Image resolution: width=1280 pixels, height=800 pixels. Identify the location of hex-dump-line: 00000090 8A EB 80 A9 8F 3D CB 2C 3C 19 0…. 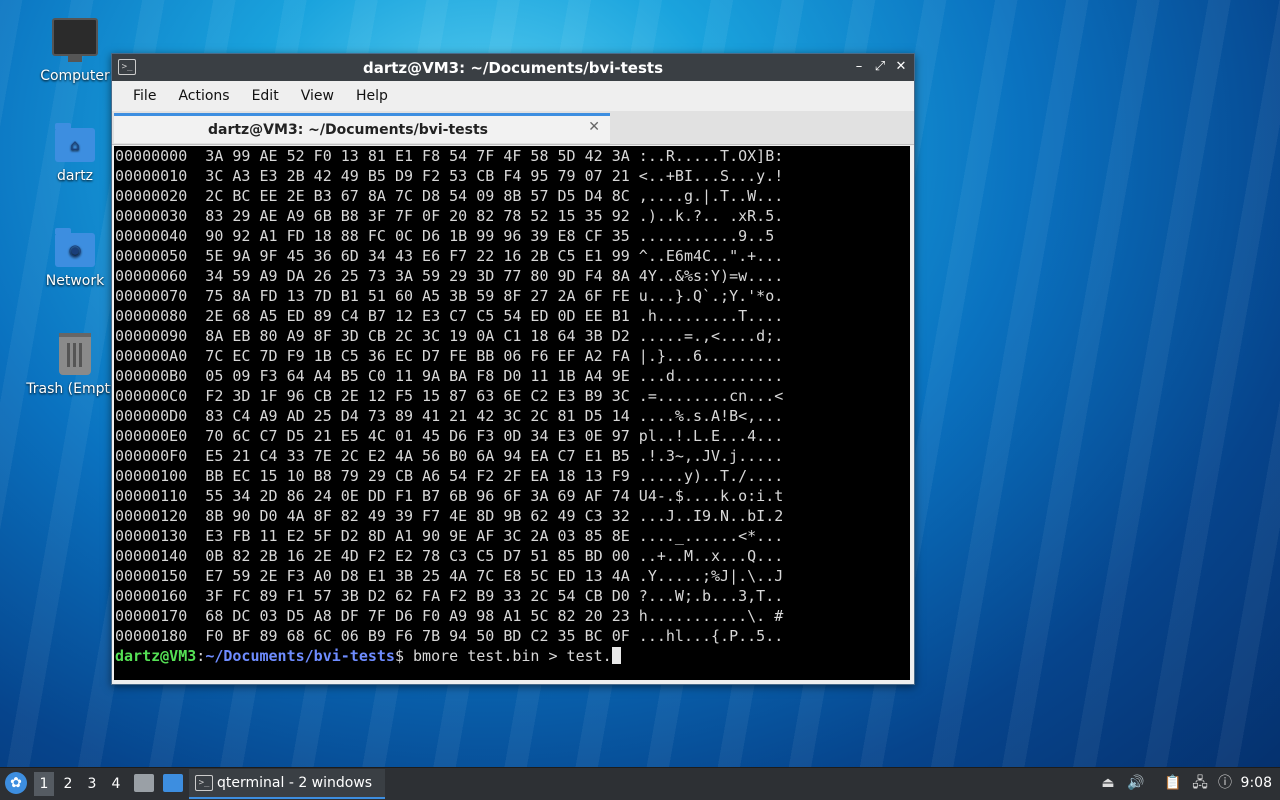
(449, 336).